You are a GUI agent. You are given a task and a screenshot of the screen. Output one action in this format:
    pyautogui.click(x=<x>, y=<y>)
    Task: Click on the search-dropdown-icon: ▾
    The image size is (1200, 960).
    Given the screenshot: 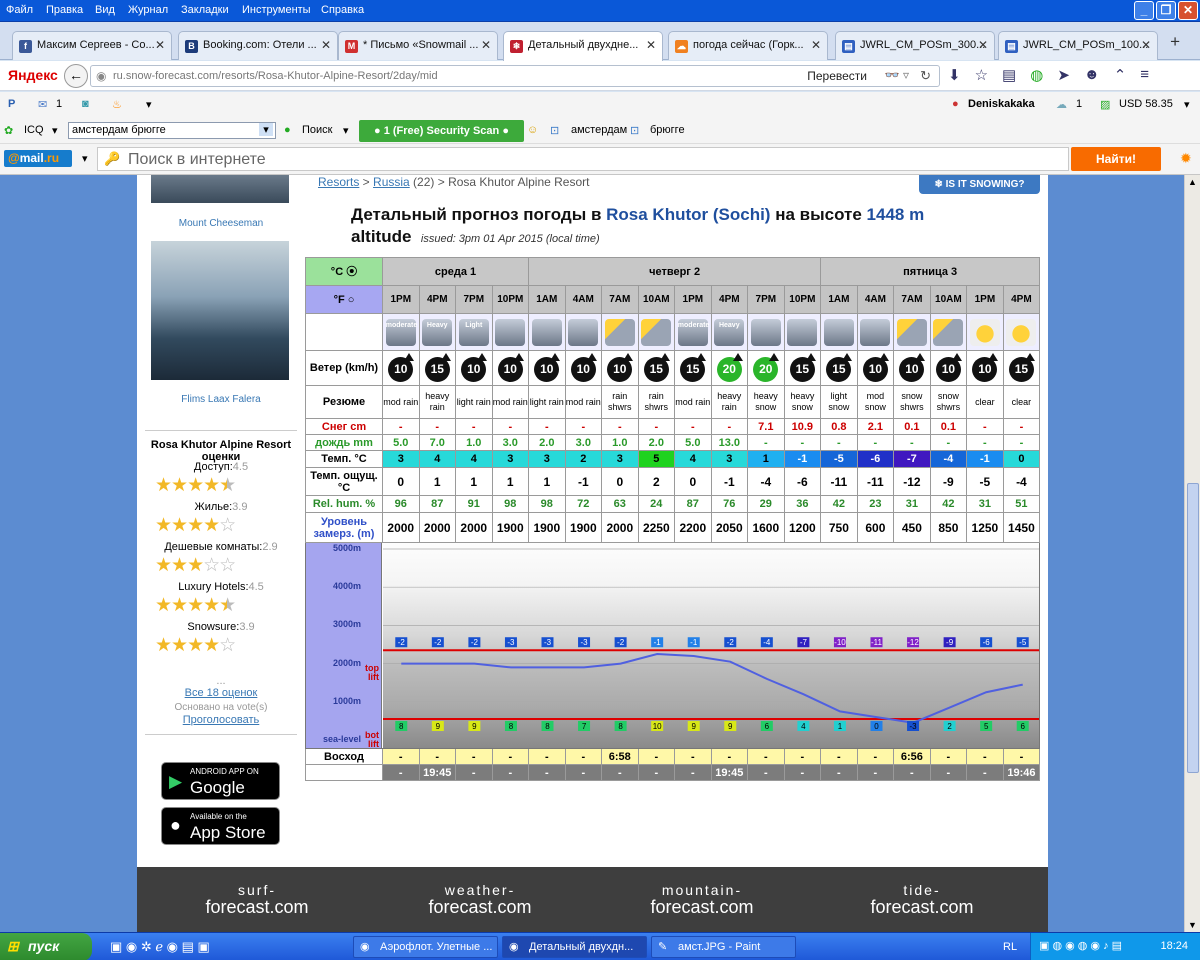 What is the action you would take?
    pyautogui.click(x=346, y=130)
    